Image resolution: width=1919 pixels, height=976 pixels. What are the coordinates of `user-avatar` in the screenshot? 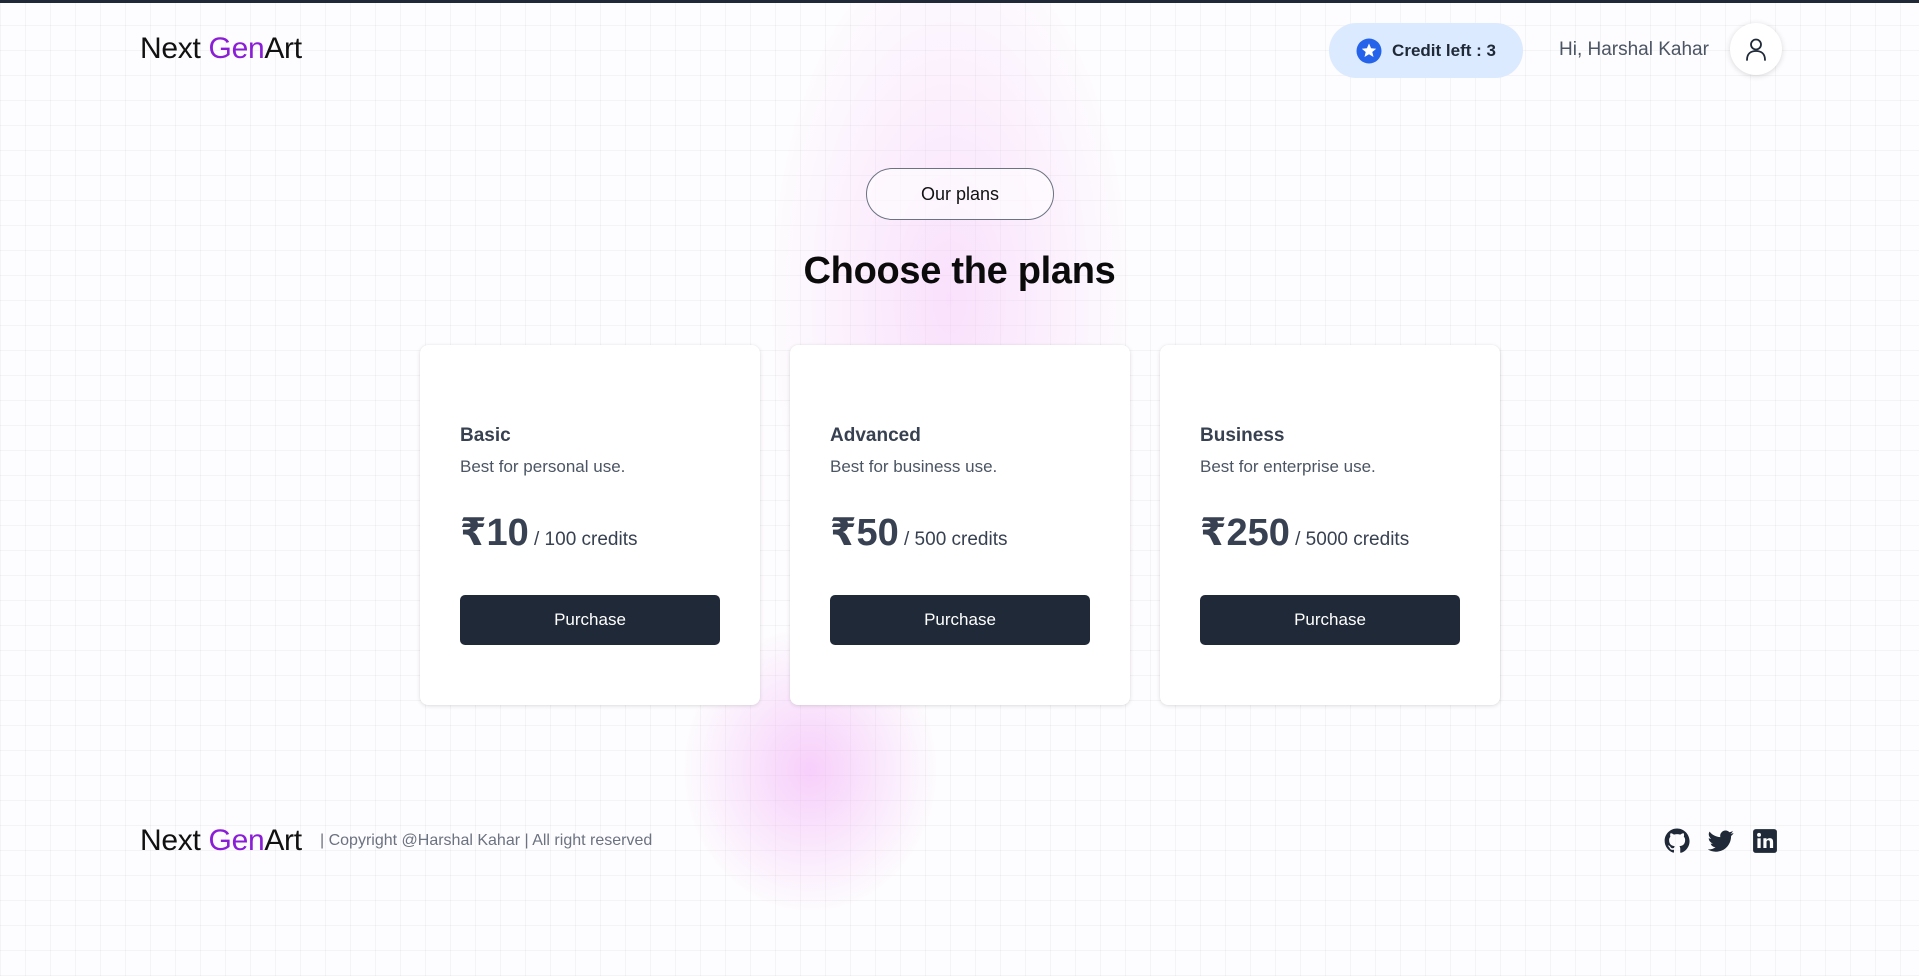 It's located at (1756, 49).